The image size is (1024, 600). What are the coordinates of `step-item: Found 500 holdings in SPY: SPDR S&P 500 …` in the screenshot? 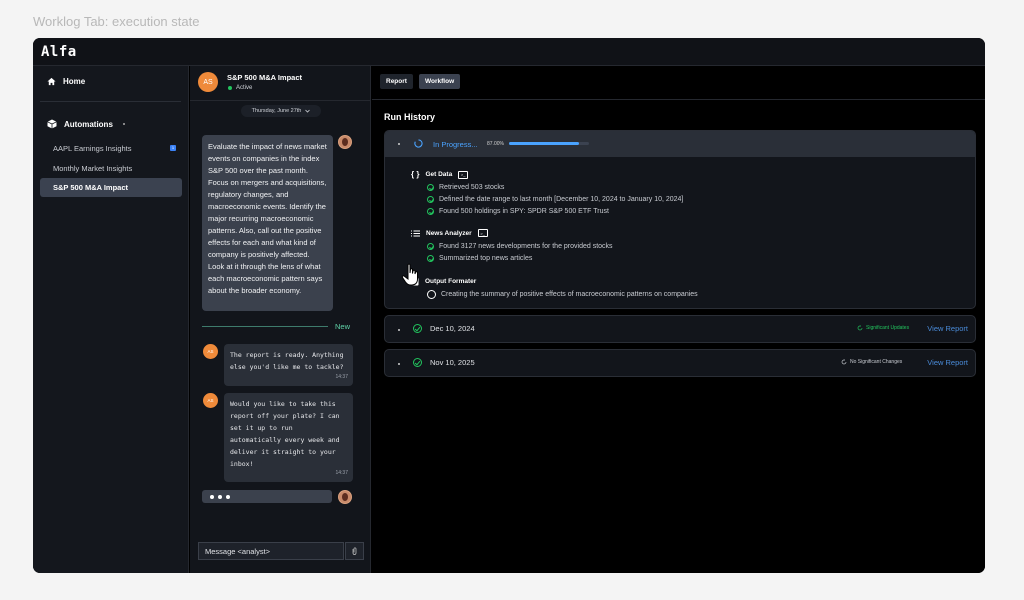 It's located at (518, 211).